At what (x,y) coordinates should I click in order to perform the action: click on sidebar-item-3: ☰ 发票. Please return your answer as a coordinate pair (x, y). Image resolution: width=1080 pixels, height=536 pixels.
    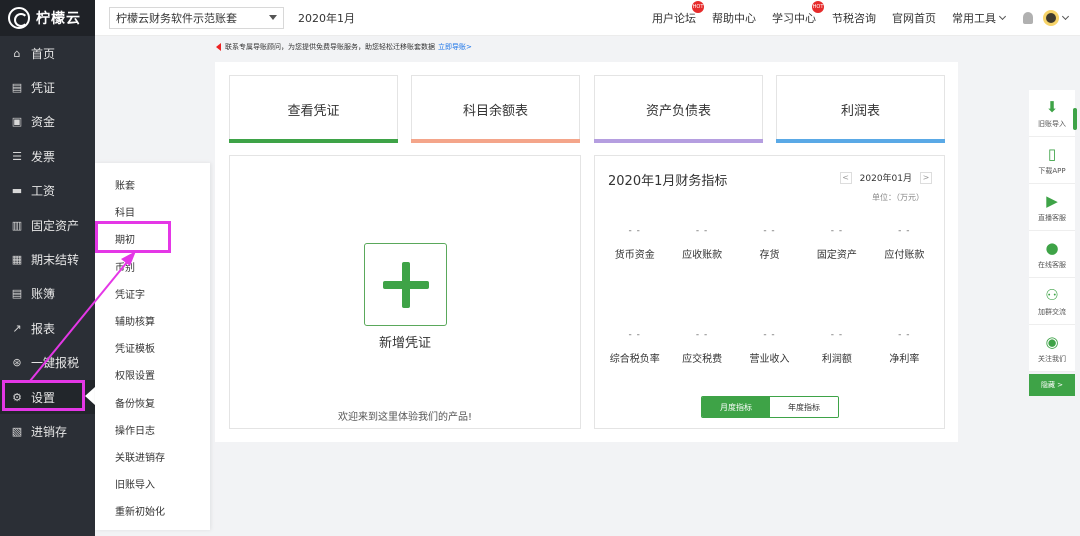
    Looking at the image, I should click on (47, 156).